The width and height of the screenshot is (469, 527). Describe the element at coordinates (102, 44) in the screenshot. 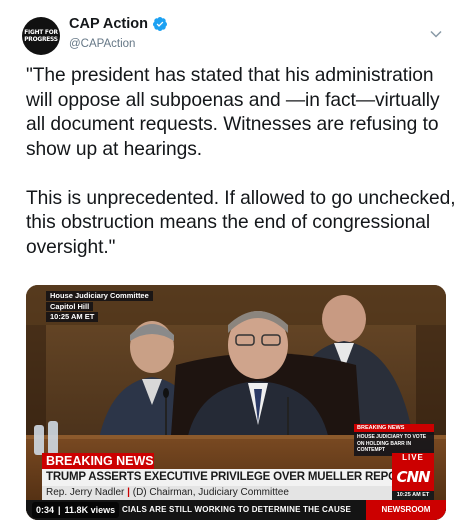

I see `user-handle: @CAPAction` at that location.